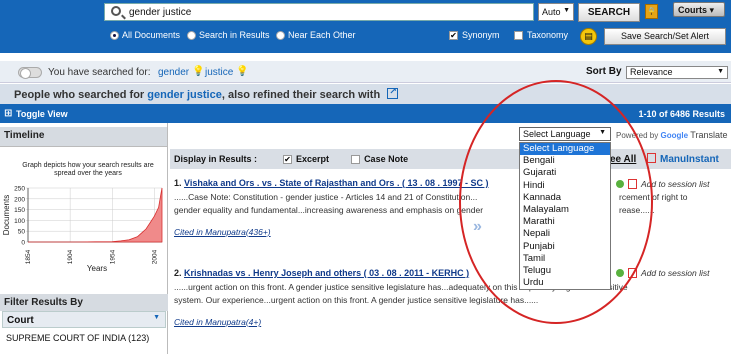  I want to click on checkbox-icon, so click(518, 35).